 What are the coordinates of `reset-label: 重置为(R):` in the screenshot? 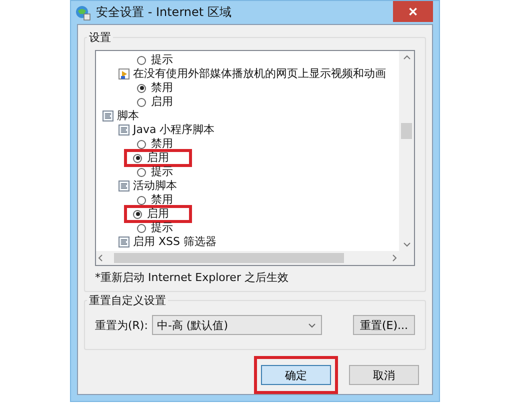 It's located at (121, 325).